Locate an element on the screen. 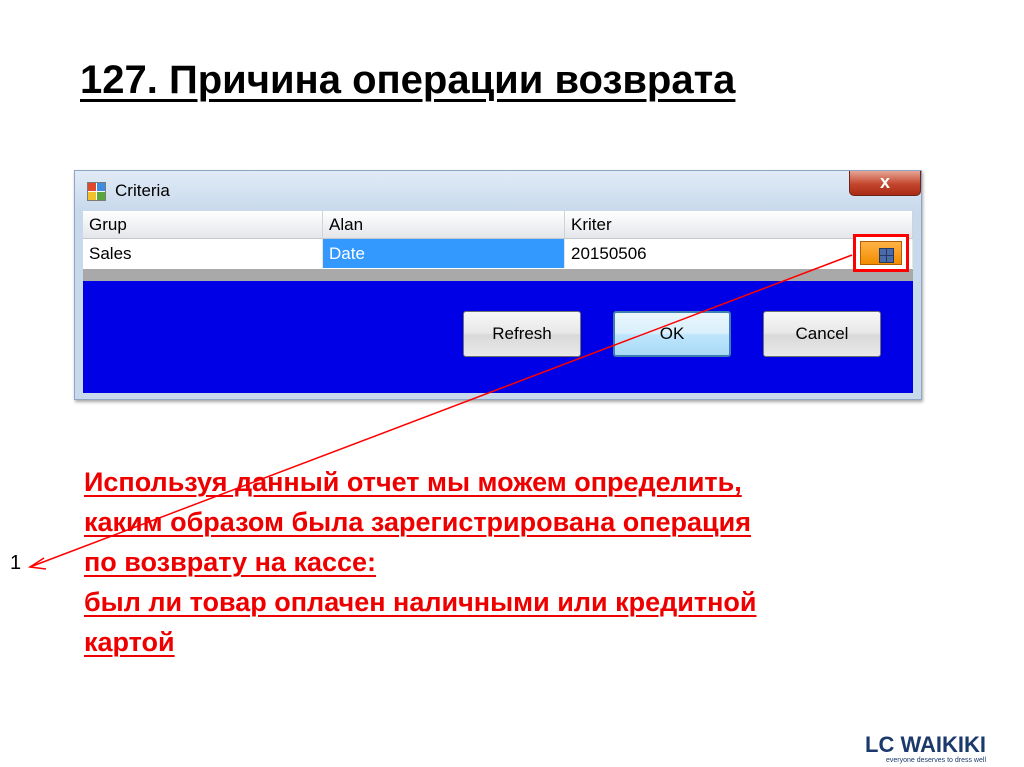 The image size is (1024, 767). ok-button: OK is located at coordinates (672, 334).